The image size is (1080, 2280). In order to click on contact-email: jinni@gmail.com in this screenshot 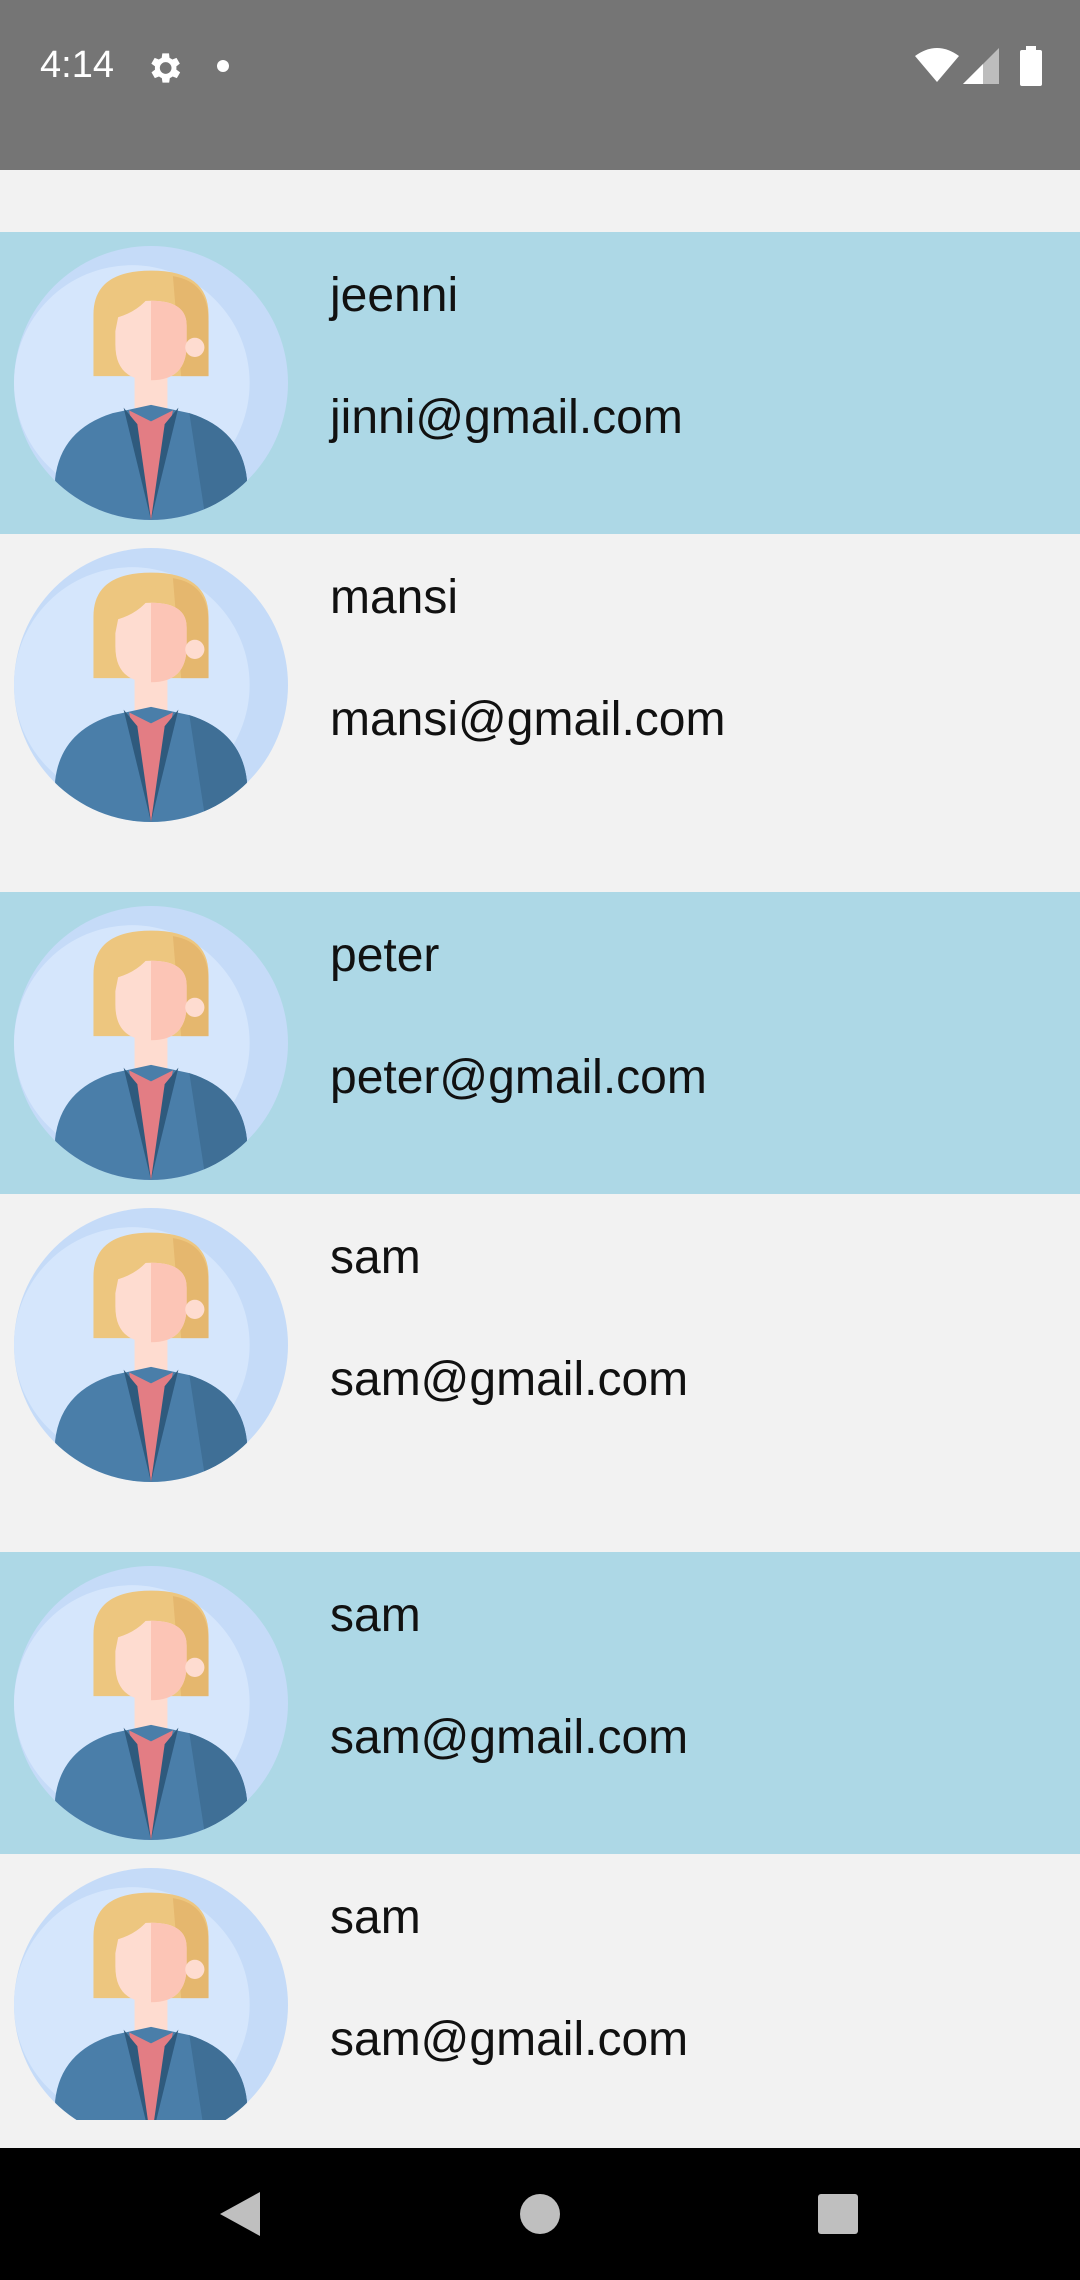, I will do `click(506, 417)`.